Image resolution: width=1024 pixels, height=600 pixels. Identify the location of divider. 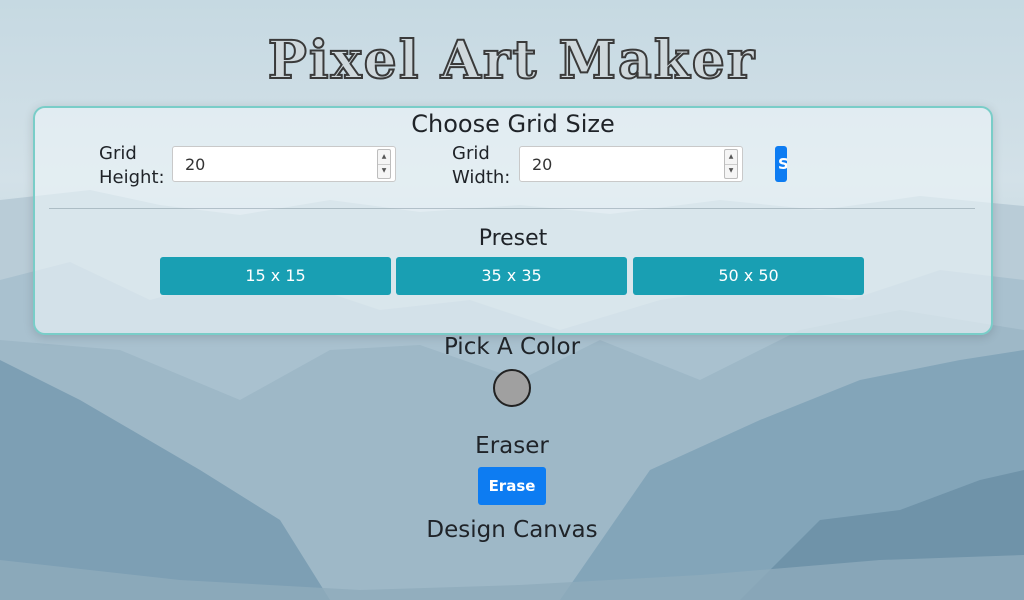
(512, 208).